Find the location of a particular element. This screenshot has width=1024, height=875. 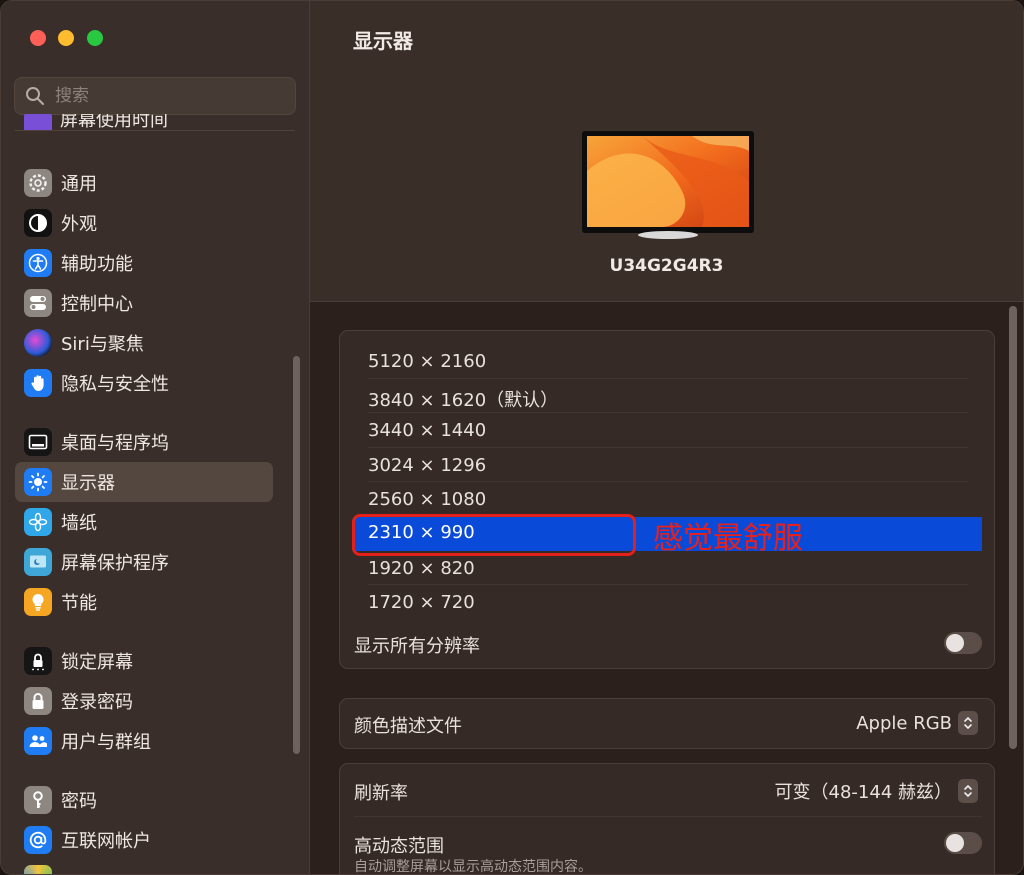

page-title: 显示器 is located at coordinates (383, 41).